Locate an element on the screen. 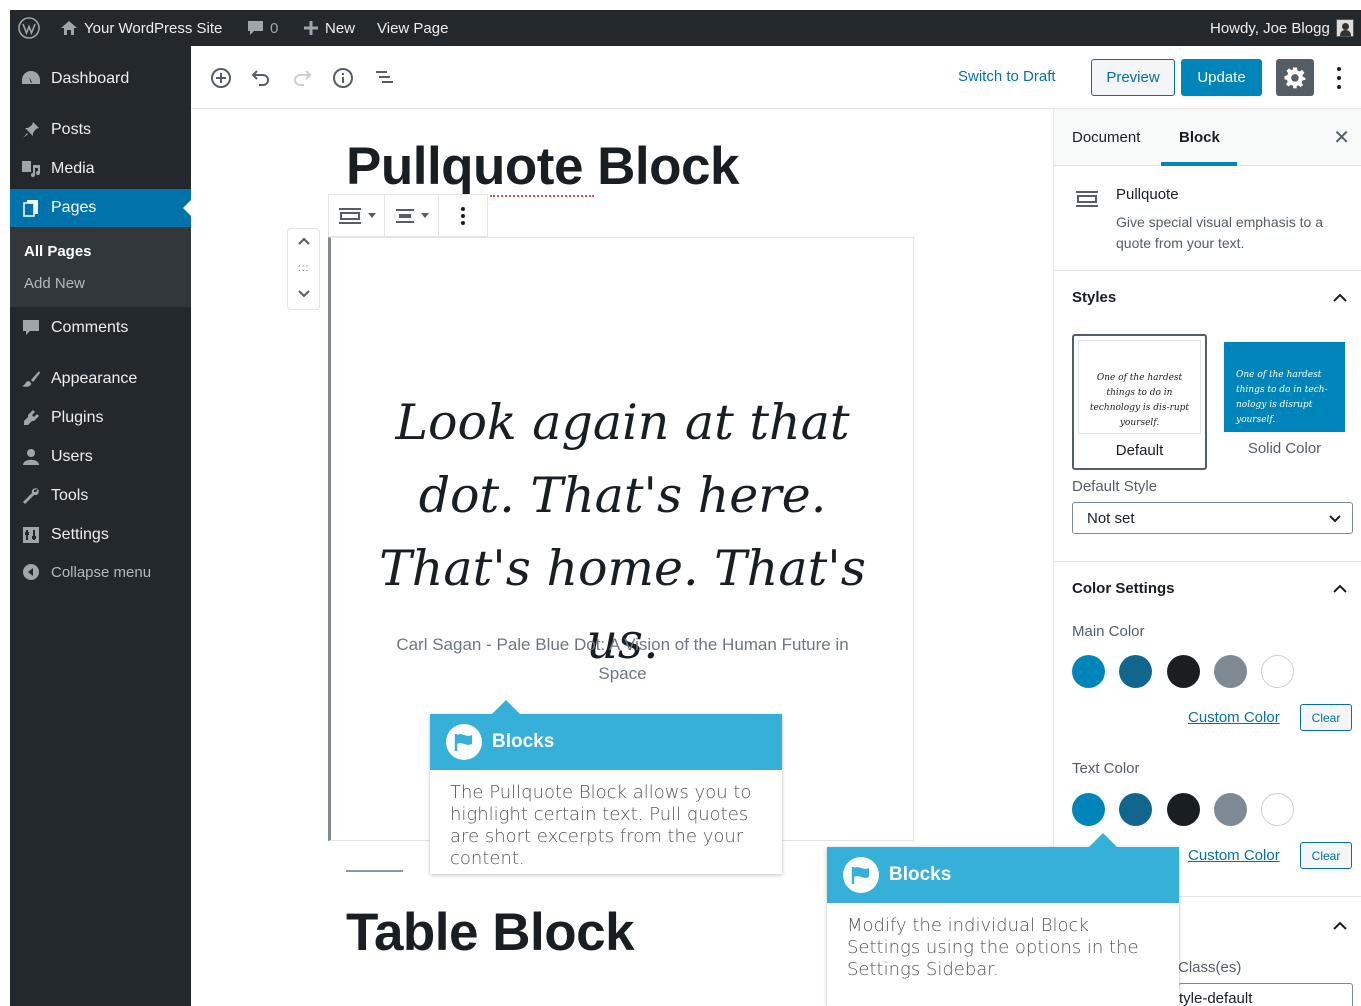 This screenshot has width=1361, height=1006. info-icon is located at coordinates (343, 78).